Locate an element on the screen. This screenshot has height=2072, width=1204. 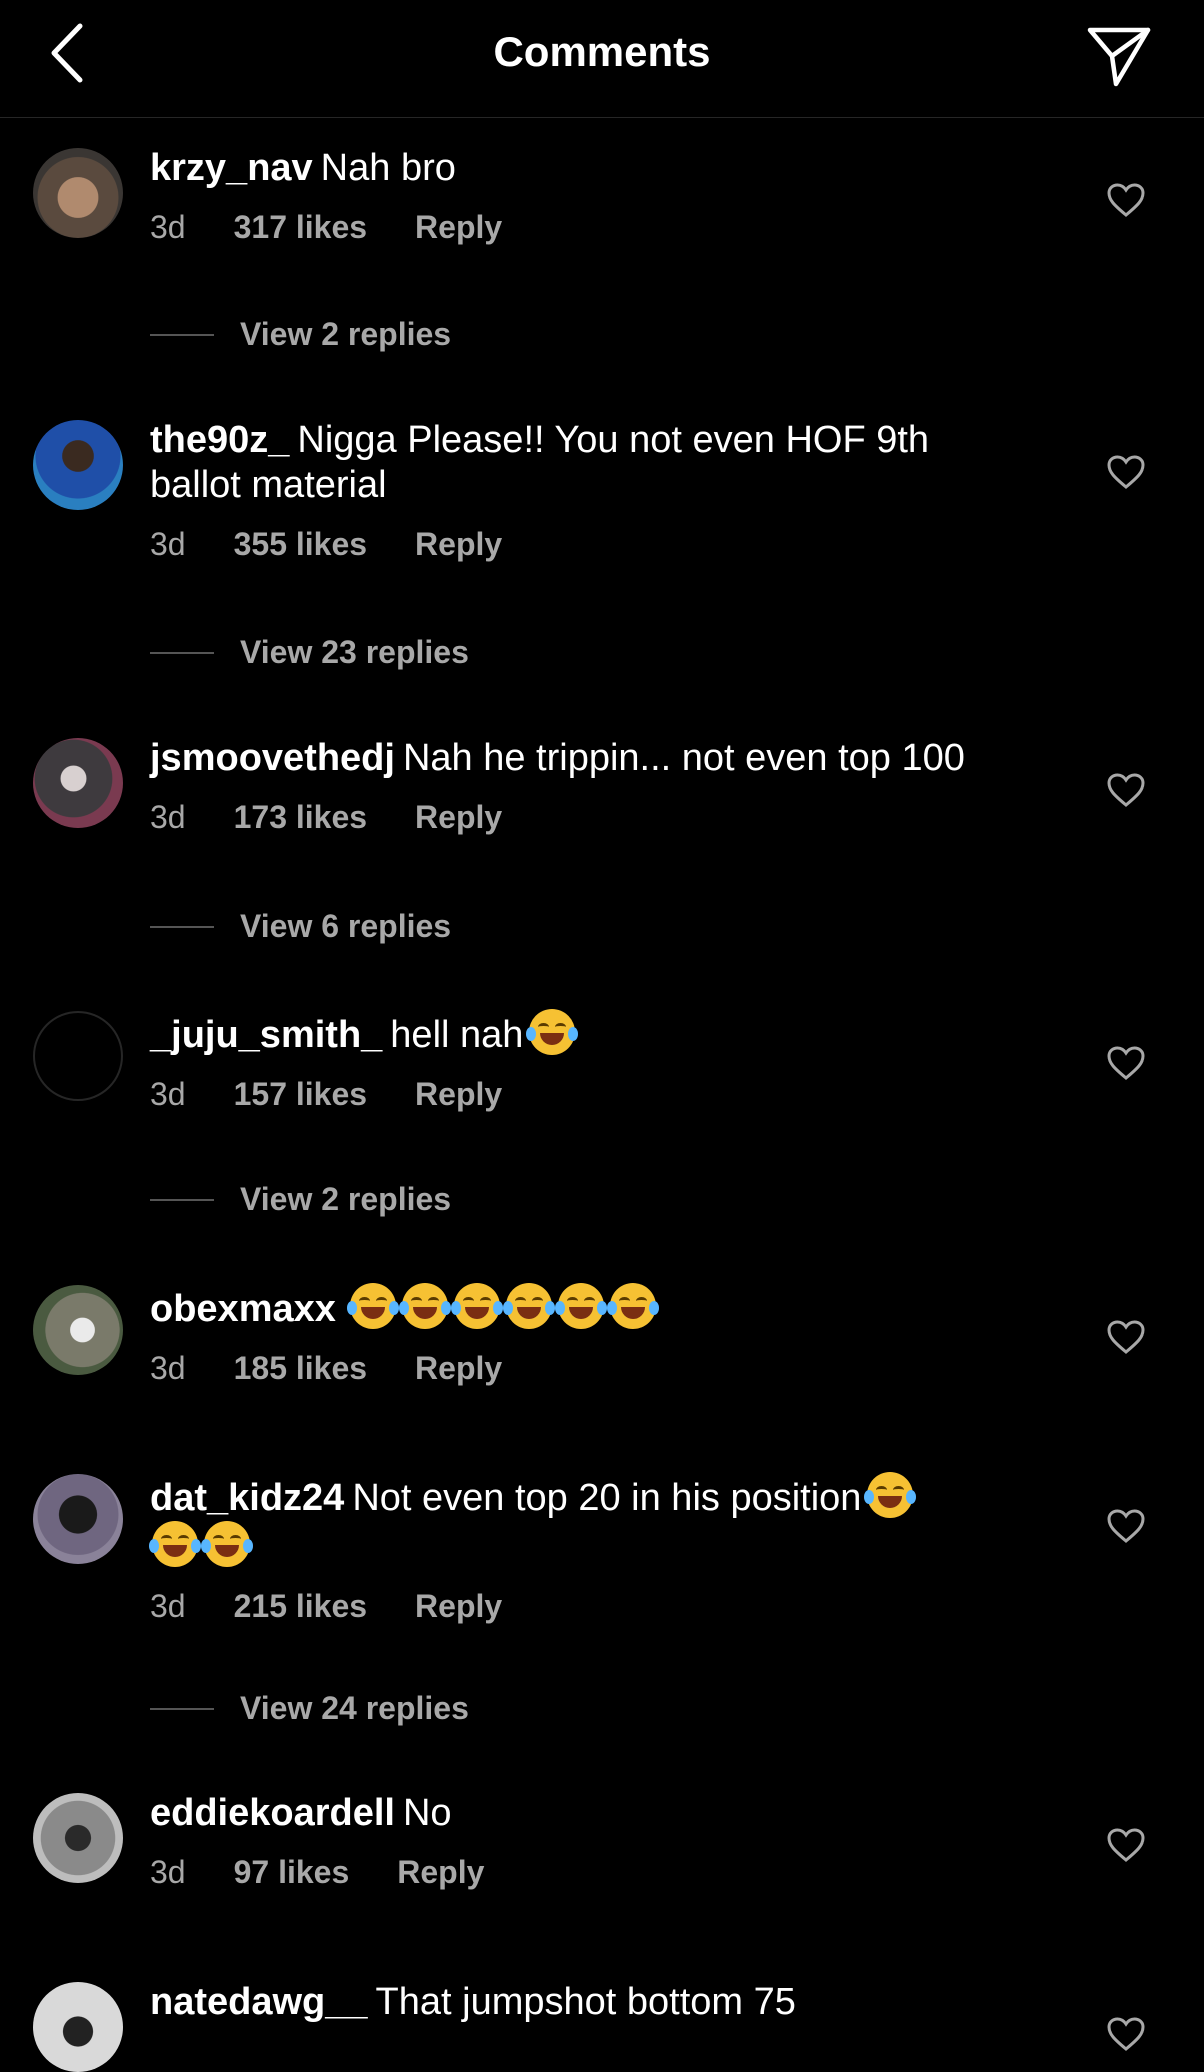
view-replies-label: View 24 replies is located at coordinates (354, 1708).